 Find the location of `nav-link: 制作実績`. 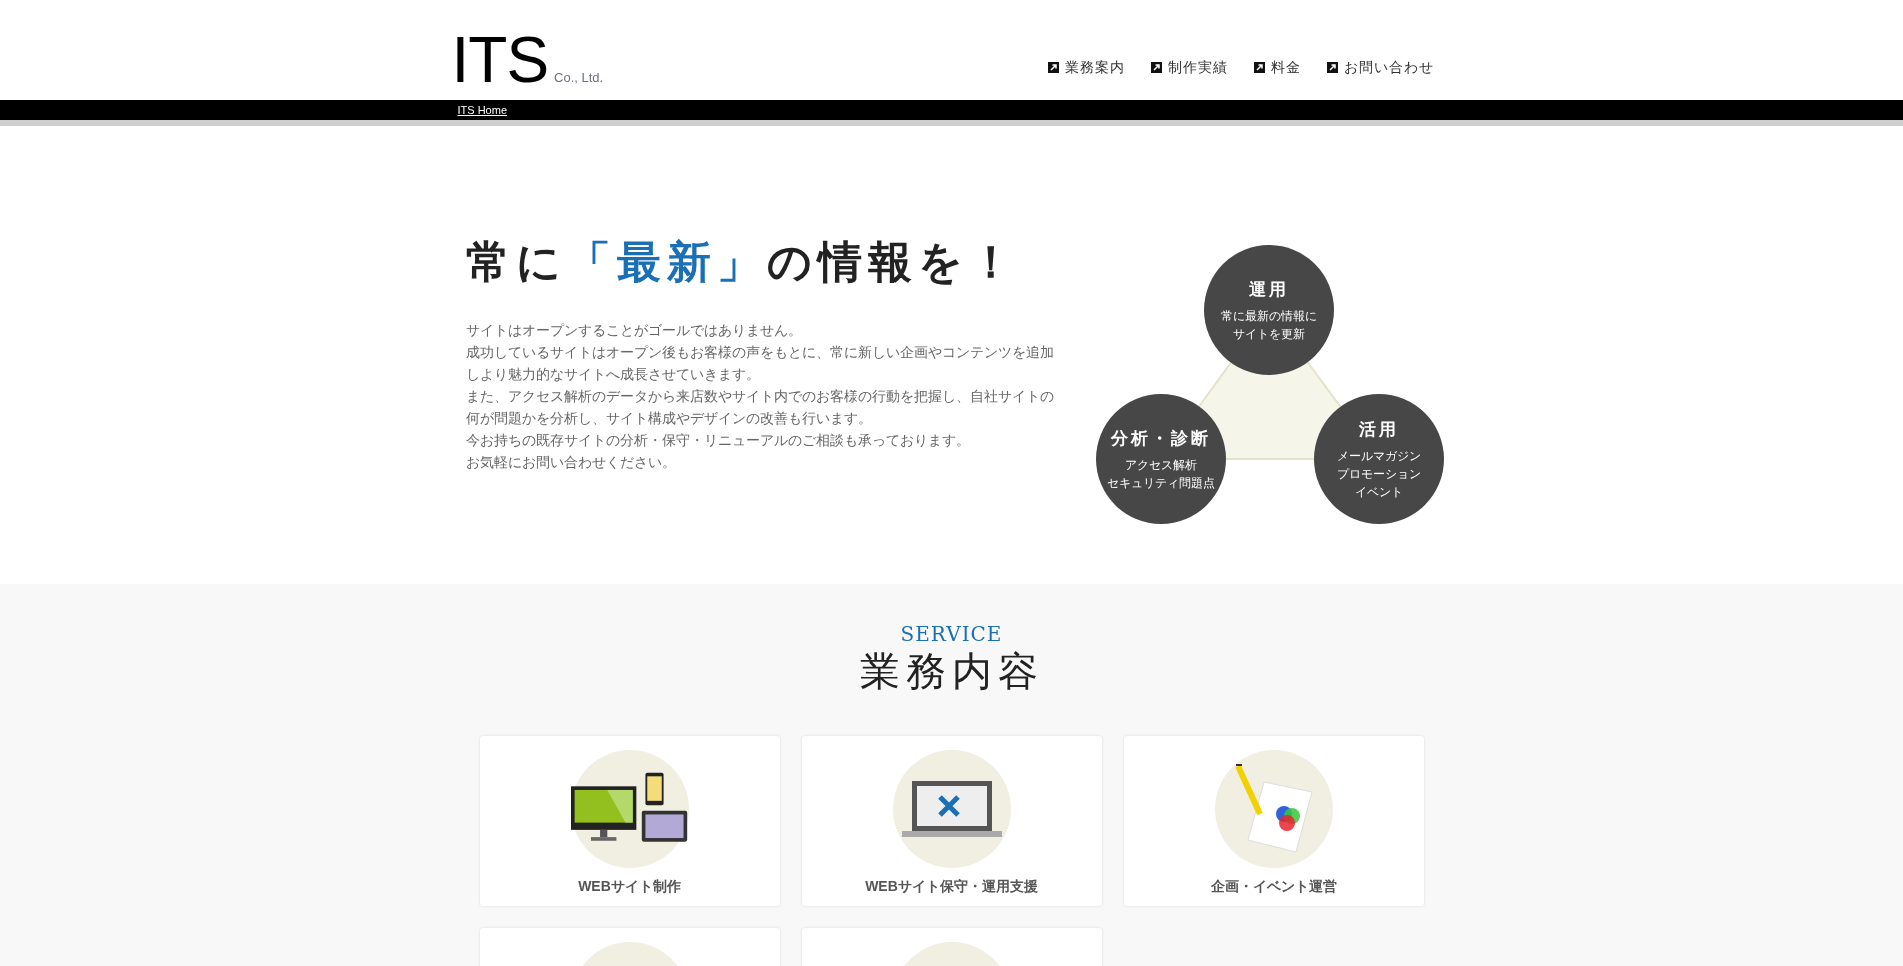

nav-link: 制作実績 is located at coordinates (1189, 67).